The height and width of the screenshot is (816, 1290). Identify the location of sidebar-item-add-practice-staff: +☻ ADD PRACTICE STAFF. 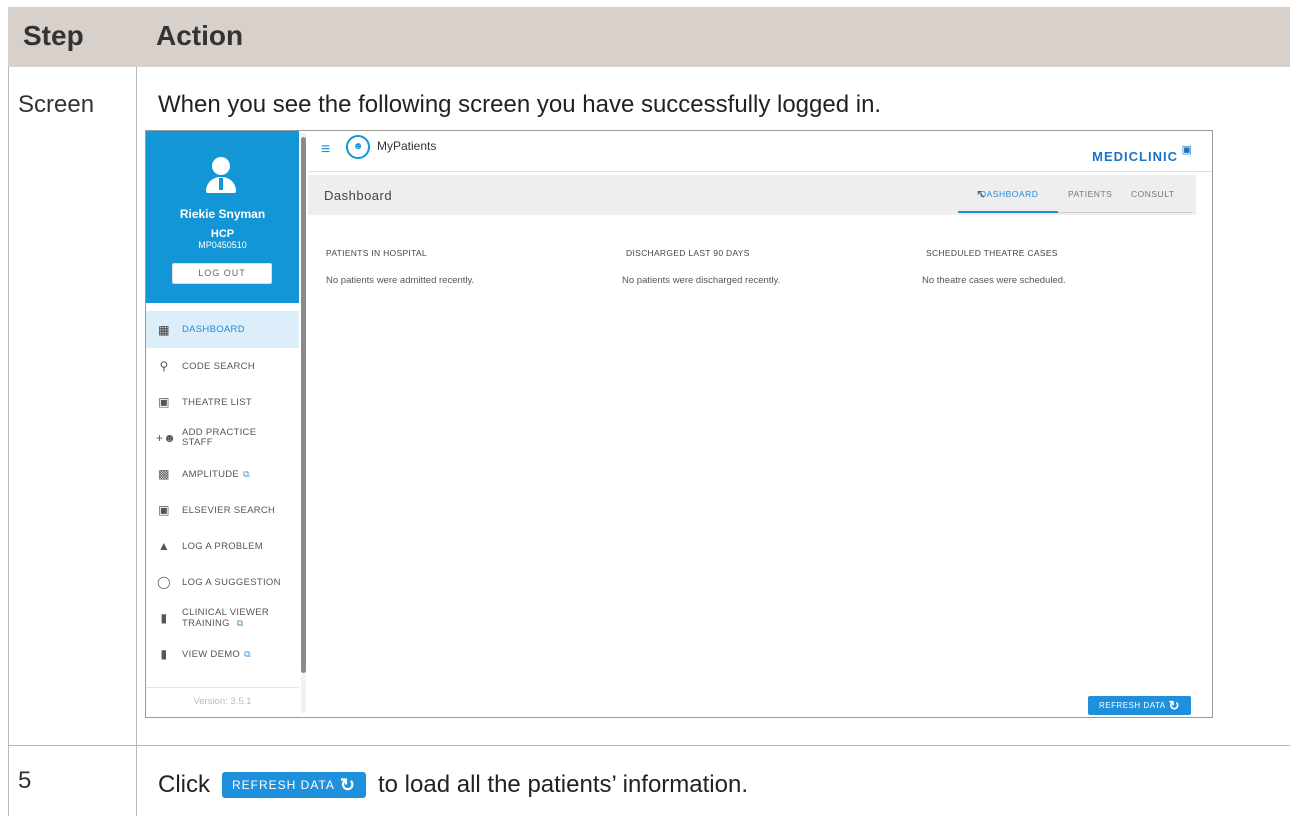
(222, 438).